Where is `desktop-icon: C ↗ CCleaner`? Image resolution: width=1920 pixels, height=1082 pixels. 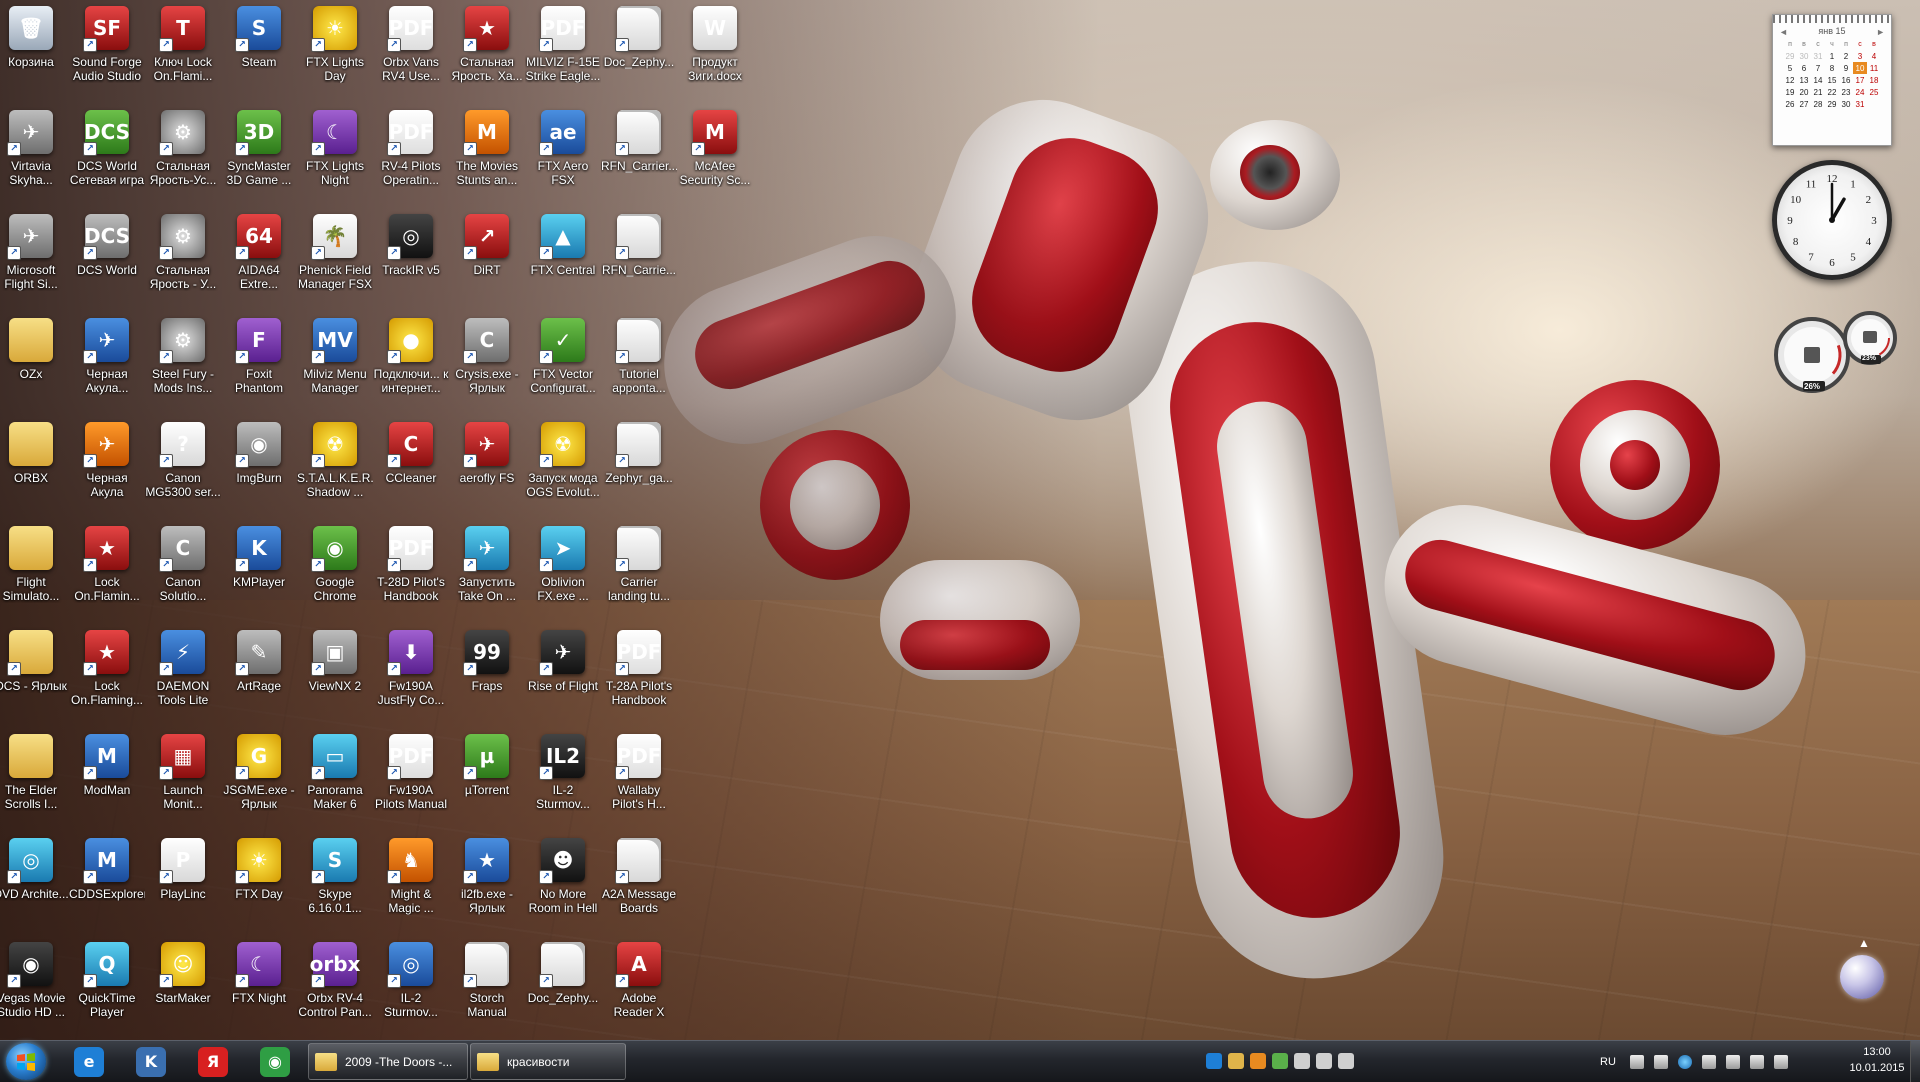
desktop-icon: C ↗ CCleaner is located at coordinates (411, 468).